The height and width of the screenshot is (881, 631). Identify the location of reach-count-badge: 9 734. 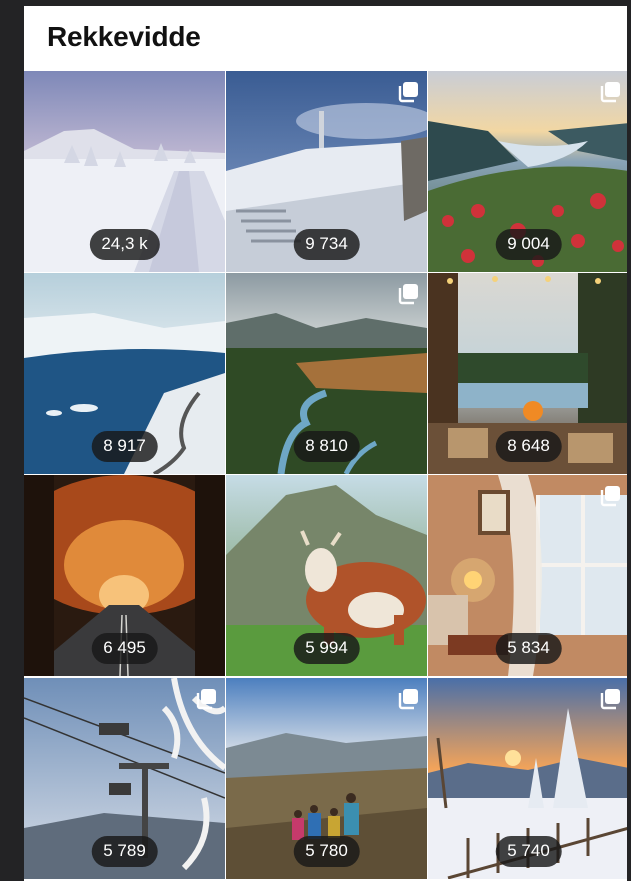
(326, 244).